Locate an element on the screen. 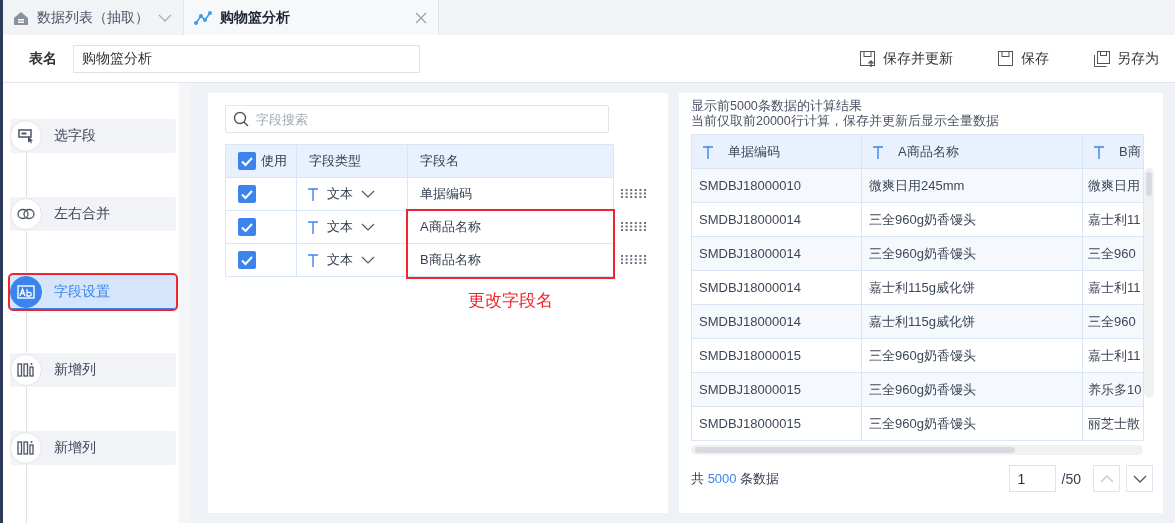 The width and height of the screenshot is (1175, 523). line-chart-icon is located at coordinates (203, 17).